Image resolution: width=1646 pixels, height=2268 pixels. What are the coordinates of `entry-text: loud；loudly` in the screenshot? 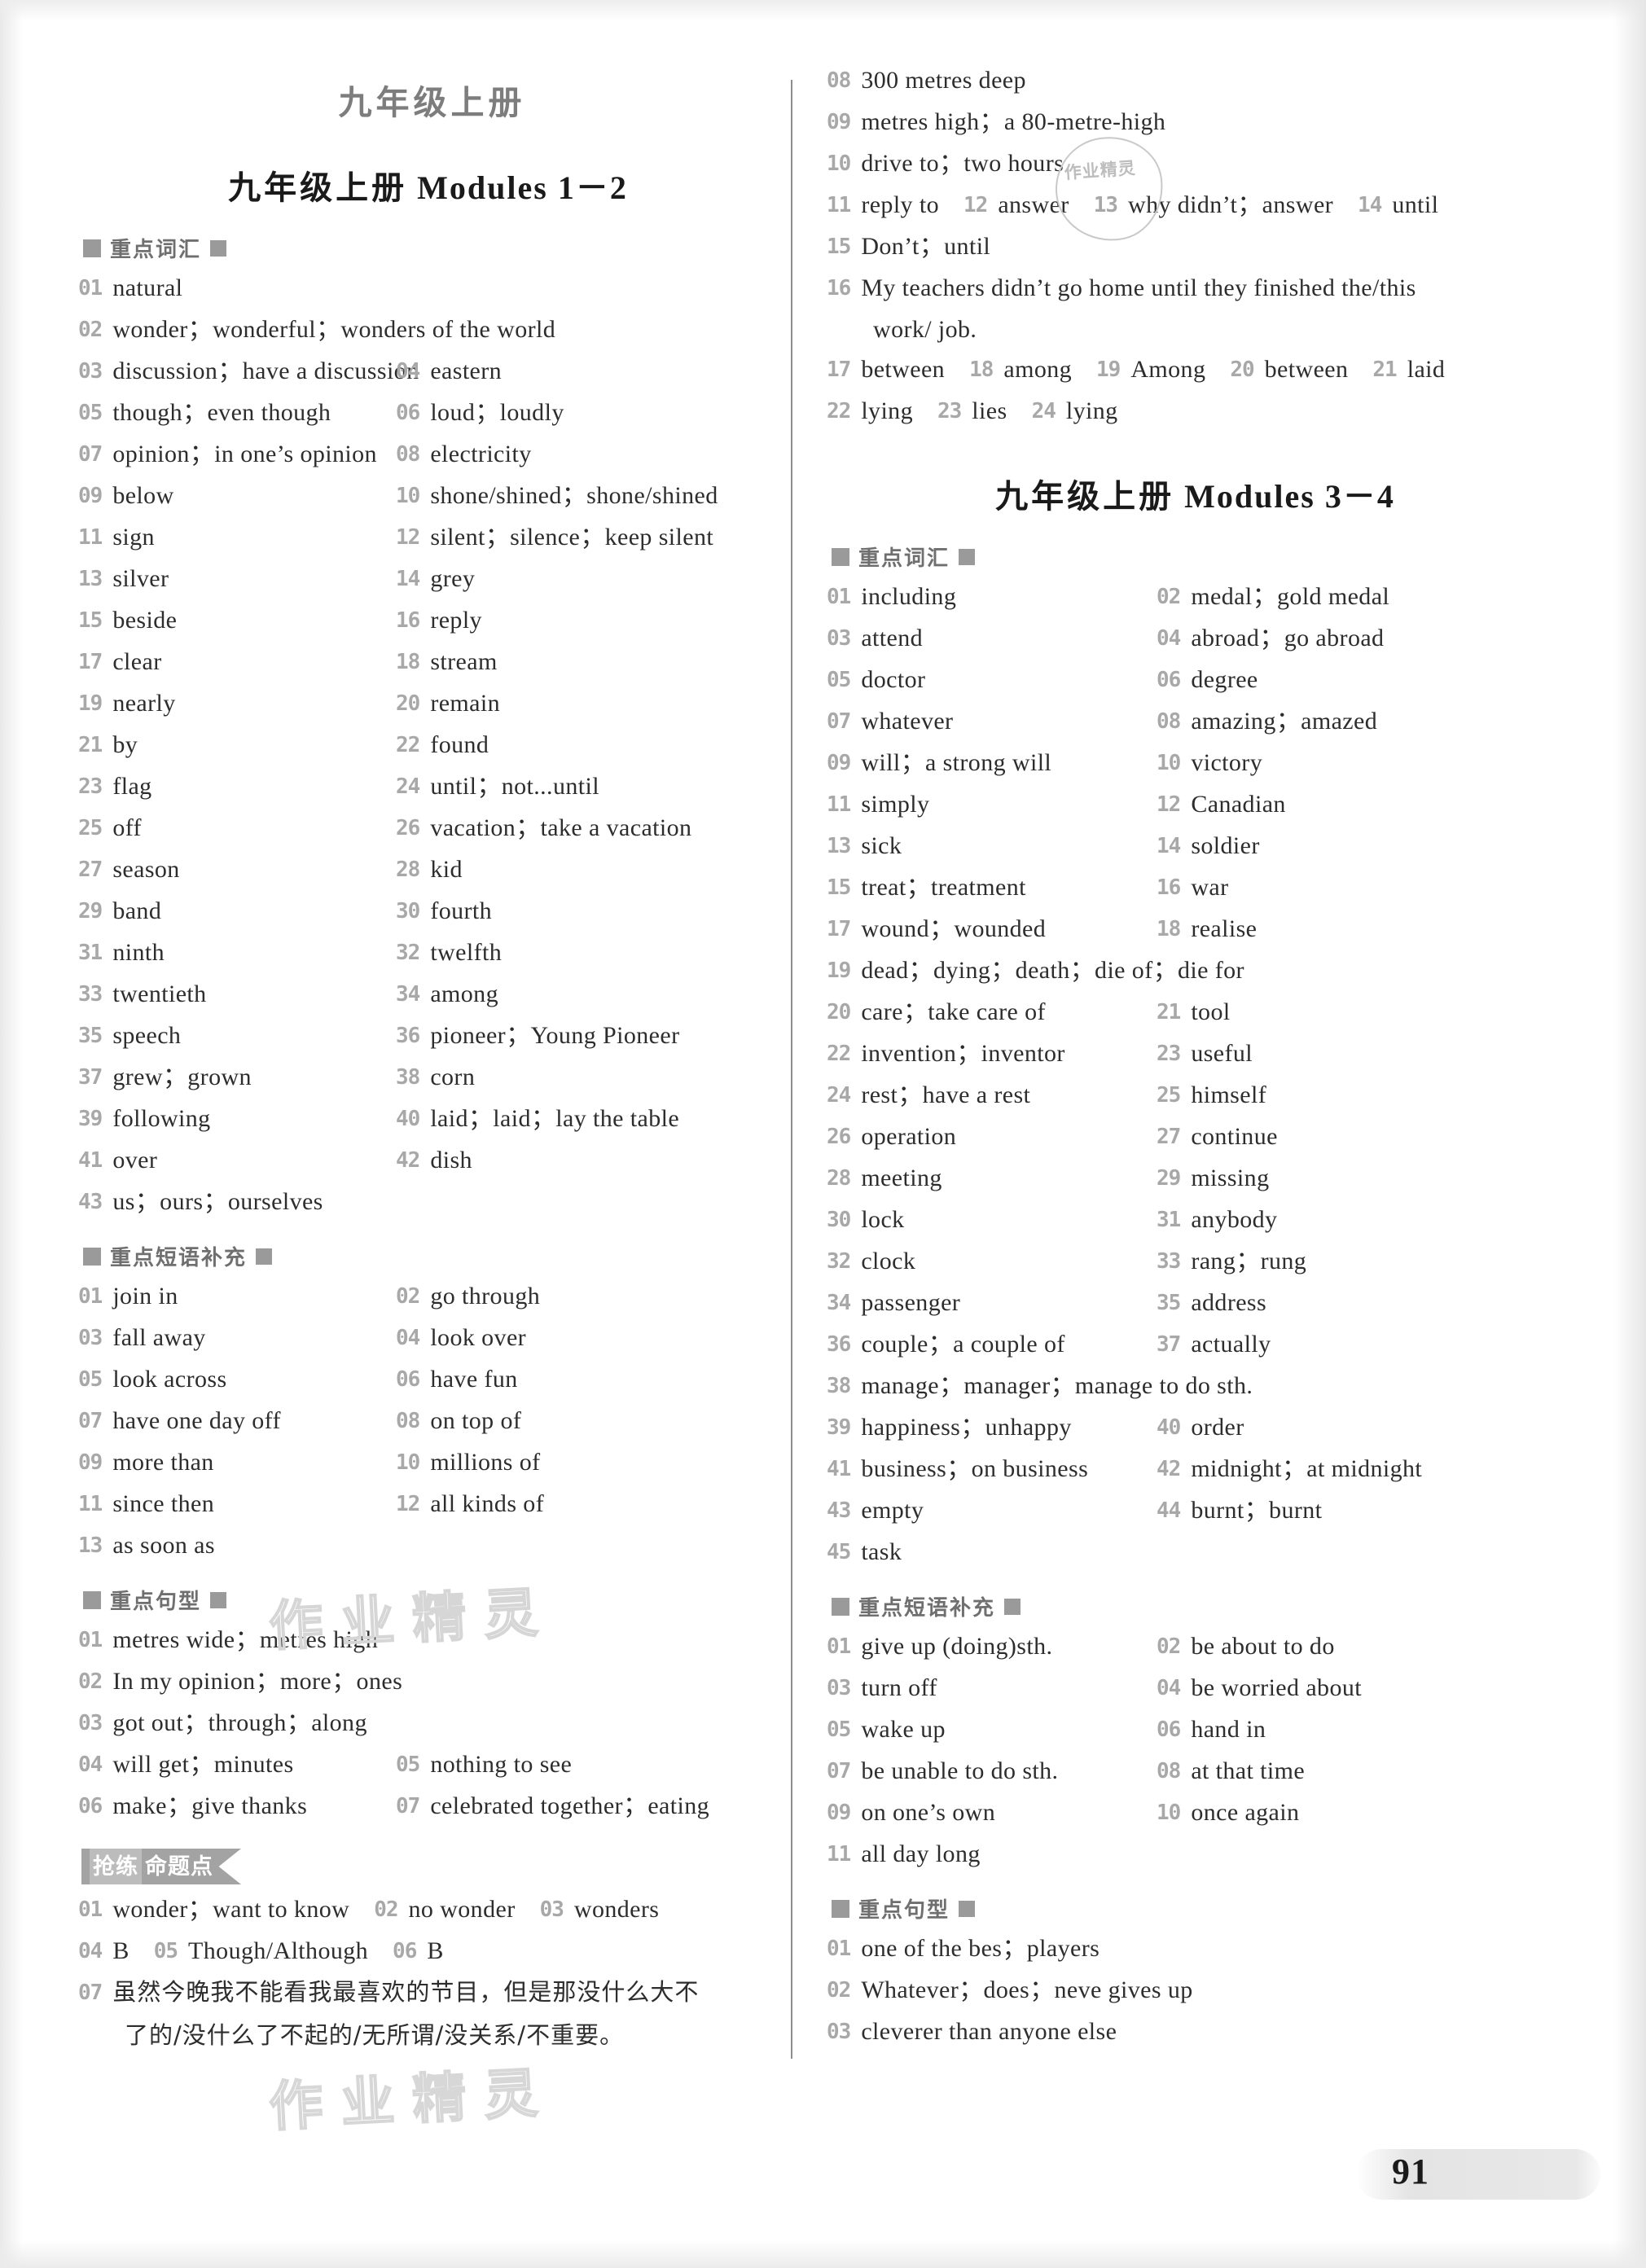 It's located at (497, 412).